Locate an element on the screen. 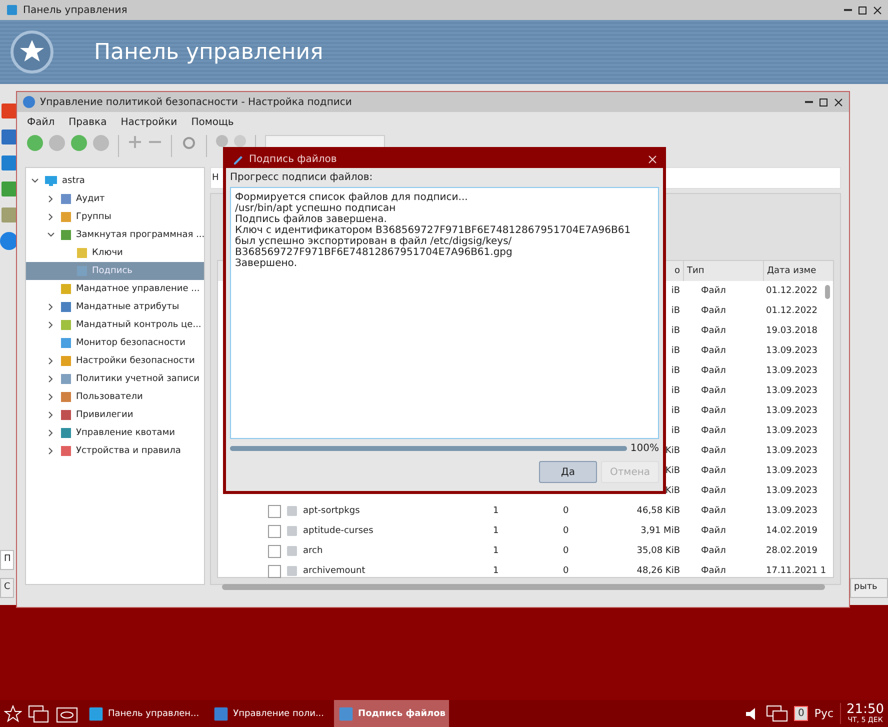  tree-item: astra is located at coordinates (115, 181).